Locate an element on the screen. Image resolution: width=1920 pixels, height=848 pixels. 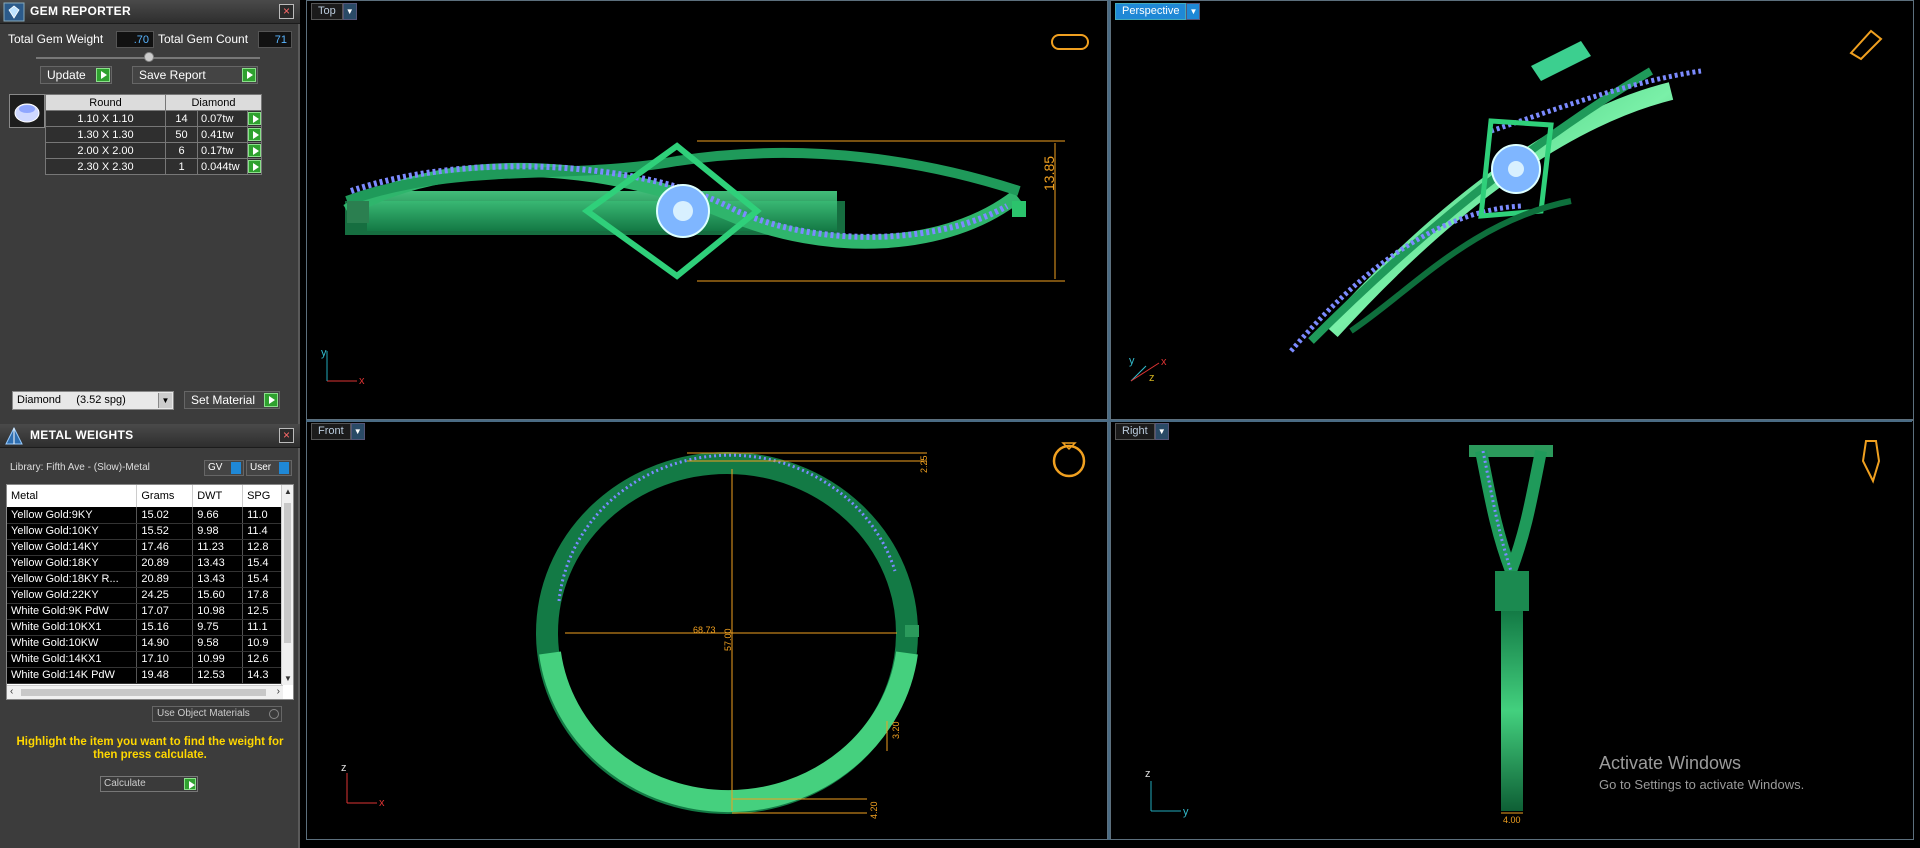
round-gem-thumbnail is located at coordinates (27, 111).